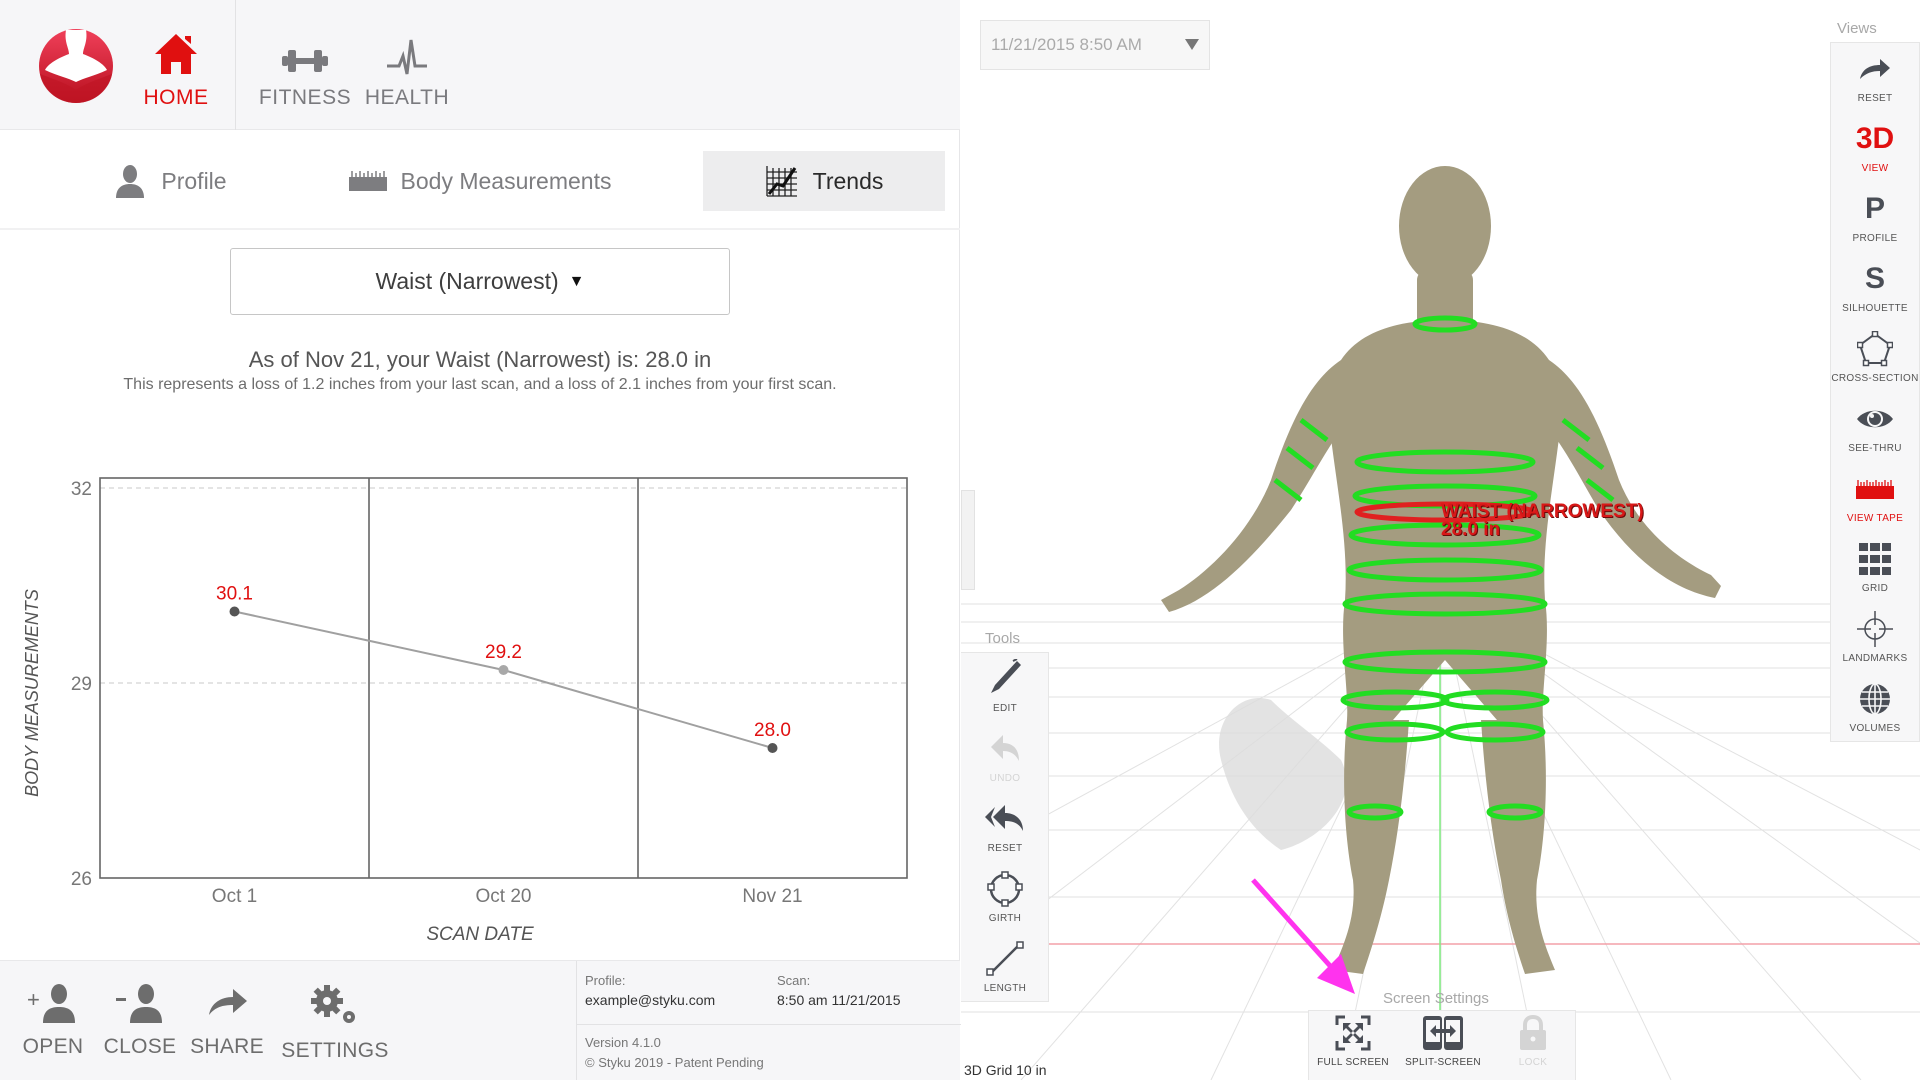 The height and width of the screenshot is (1080, 1920). I want to click on nav-fitness-label: FITNESS, so click(305, 97).